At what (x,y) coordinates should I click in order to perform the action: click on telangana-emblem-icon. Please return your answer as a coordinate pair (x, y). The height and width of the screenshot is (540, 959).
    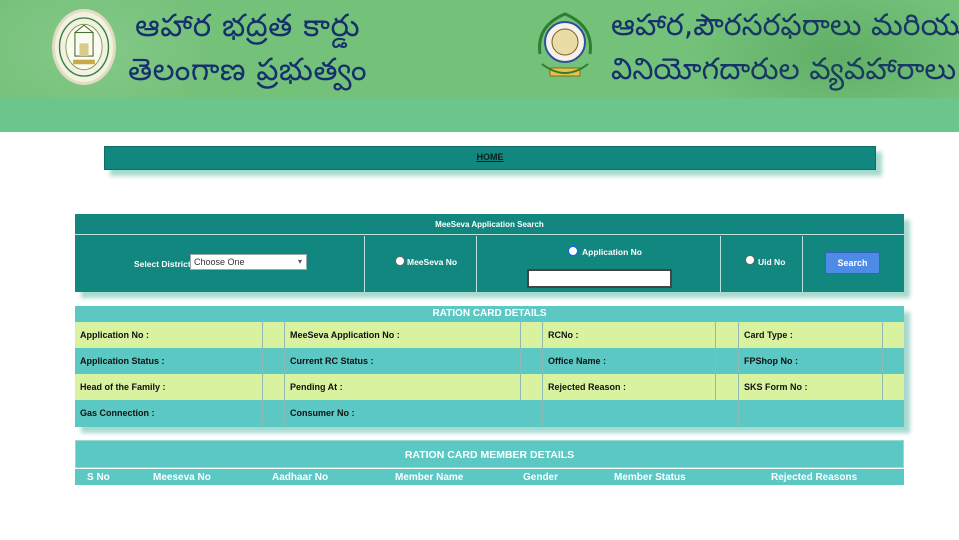
    Looking at the image, I should click on (84, 47).